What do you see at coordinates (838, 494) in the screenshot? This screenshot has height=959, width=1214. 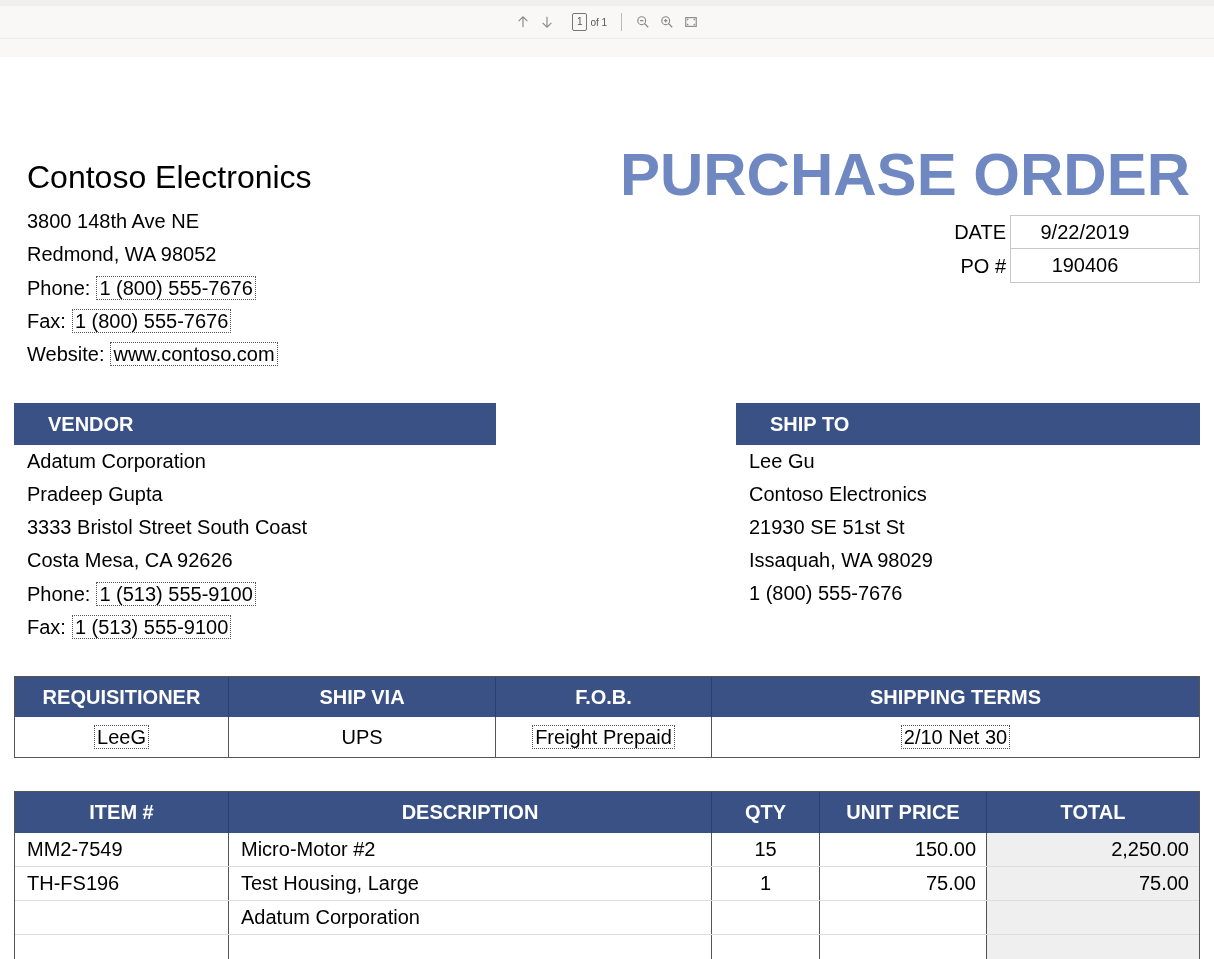 I see `address-line: Contoso Electronics` at bounding box center [838, 494].